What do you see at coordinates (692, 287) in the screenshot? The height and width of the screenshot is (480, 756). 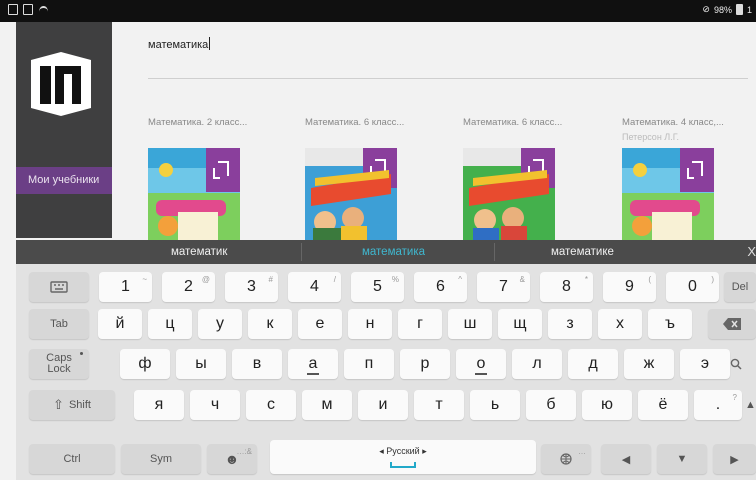 I see `key-0: 0)` at bounding box center [692, 287].